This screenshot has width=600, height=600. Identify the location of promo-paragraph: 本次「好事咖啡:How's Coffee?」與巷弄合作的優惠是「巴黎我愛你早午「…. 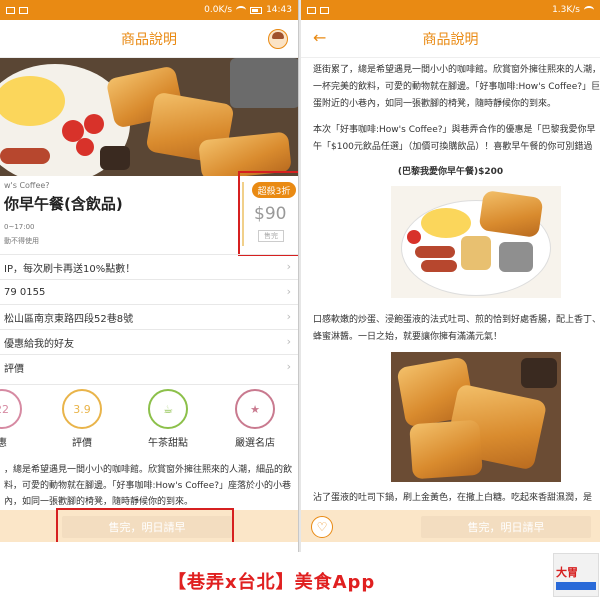
(454, 138).